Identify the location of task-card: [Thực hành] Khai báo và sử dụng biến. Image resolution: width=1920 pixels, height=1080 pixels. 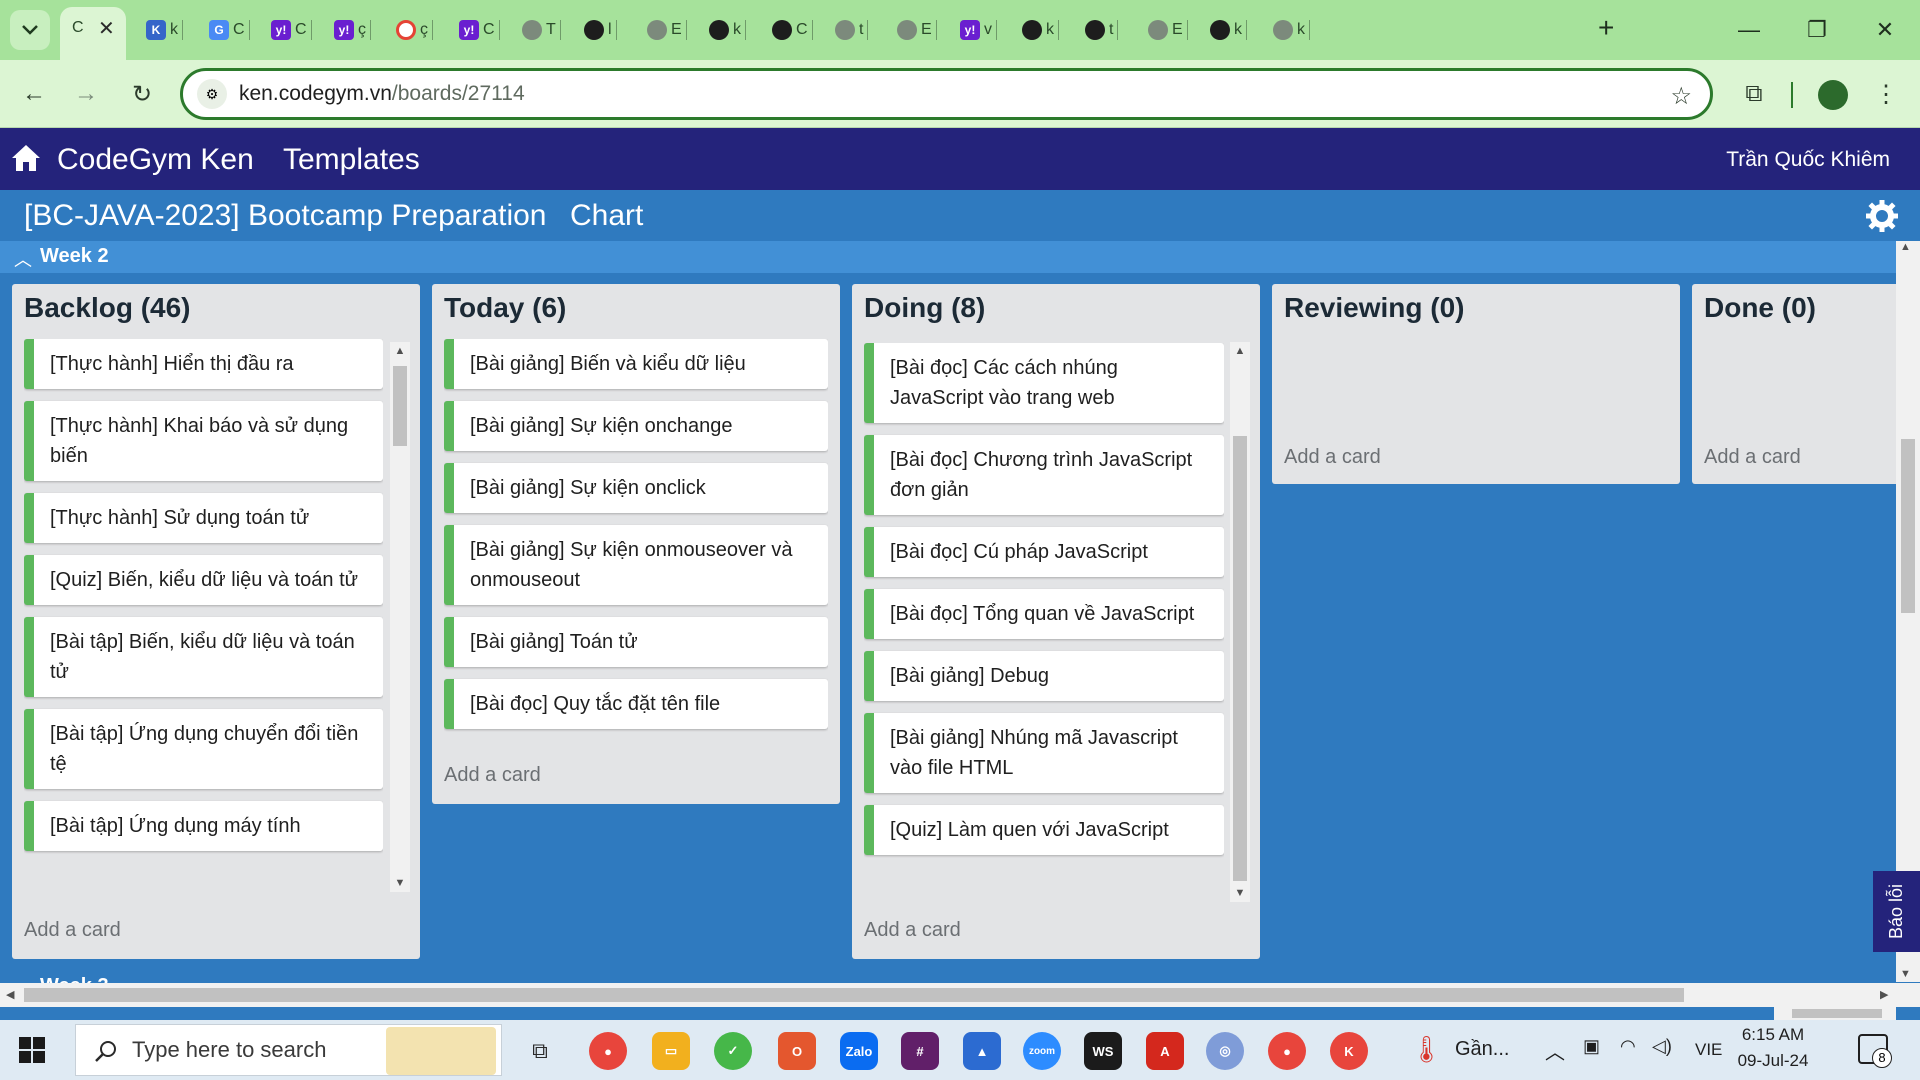
(203, 441).